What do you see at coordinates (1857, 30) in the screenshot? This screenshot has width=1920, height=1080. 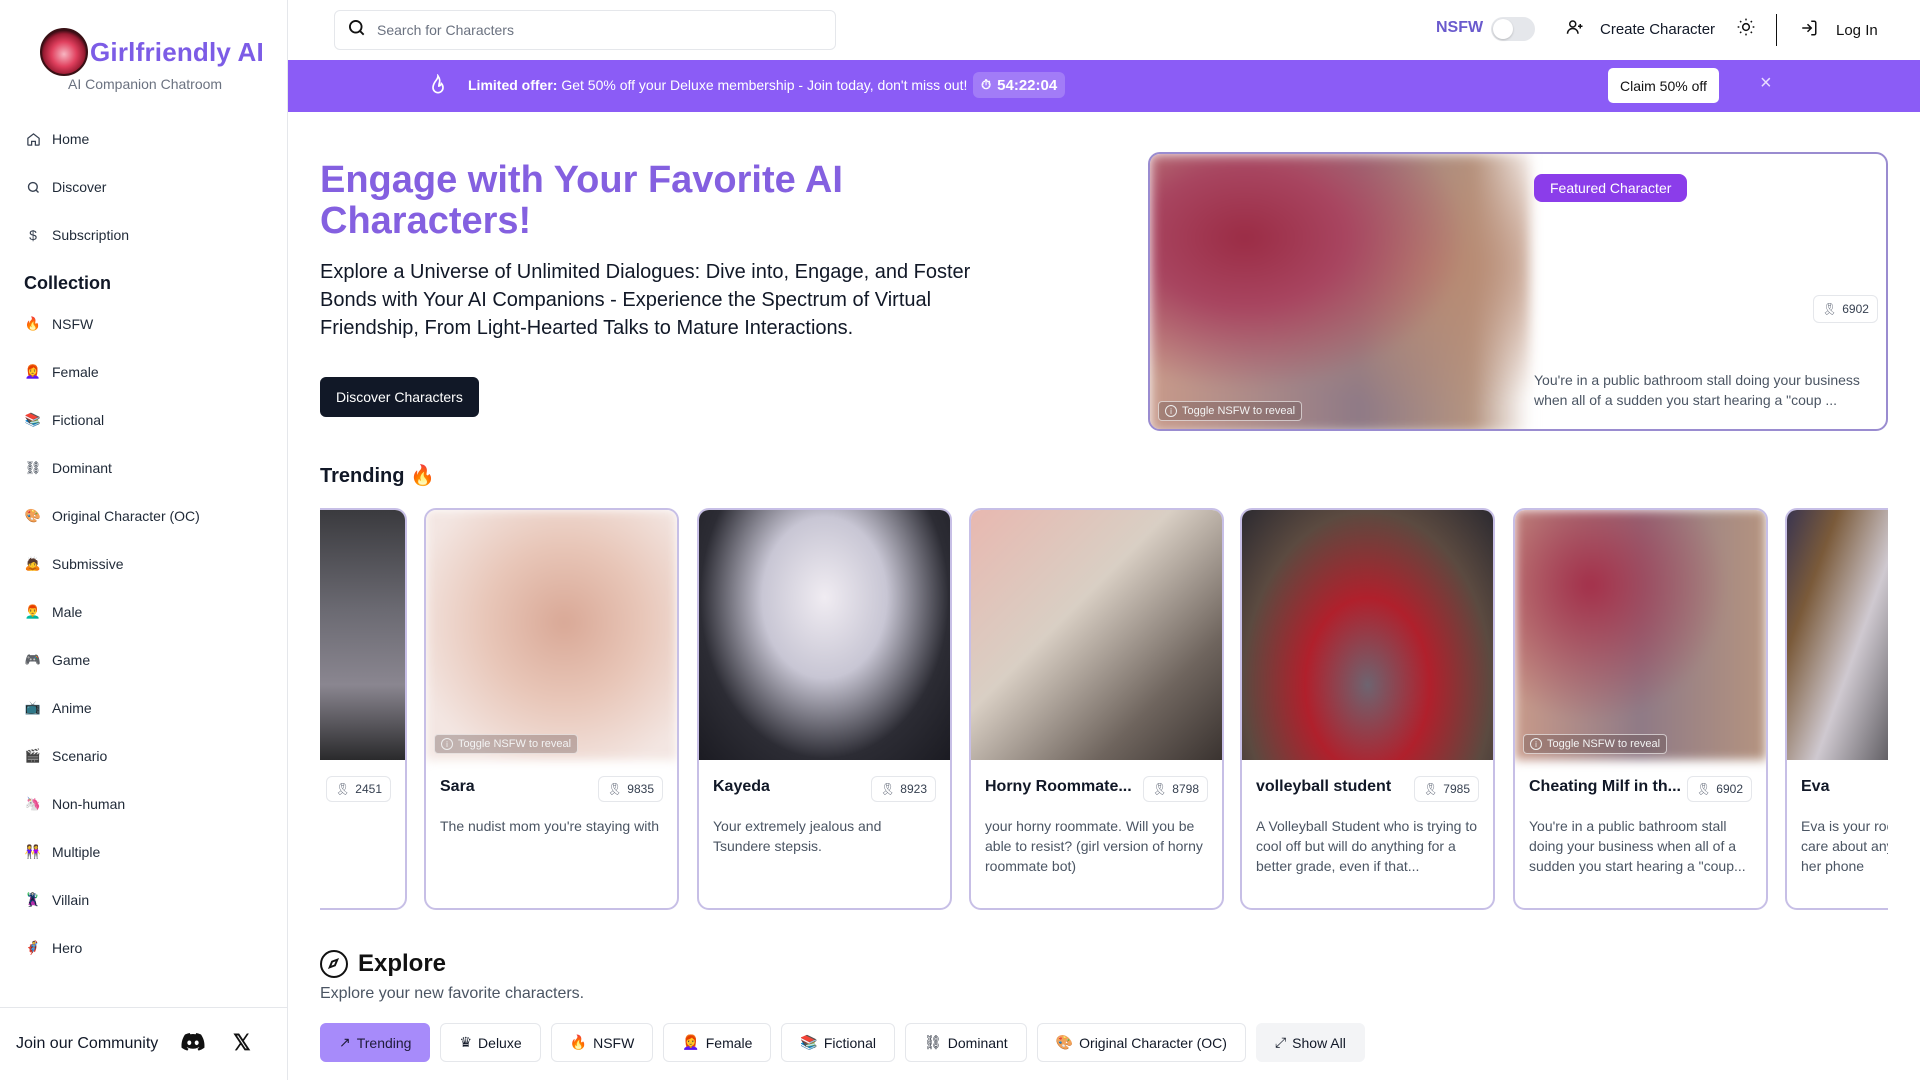 I see `login-label: Log In` at bounding box center [1857, 30].